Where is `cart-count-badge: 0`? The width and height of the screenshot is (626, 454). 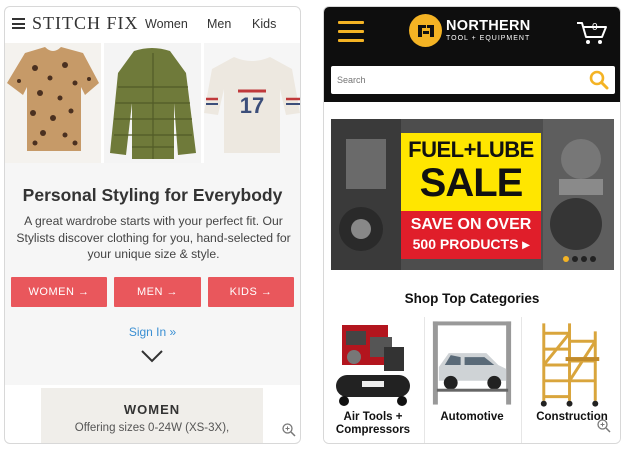 cart-count-badge: 0 is located at coordinates (595, 27).